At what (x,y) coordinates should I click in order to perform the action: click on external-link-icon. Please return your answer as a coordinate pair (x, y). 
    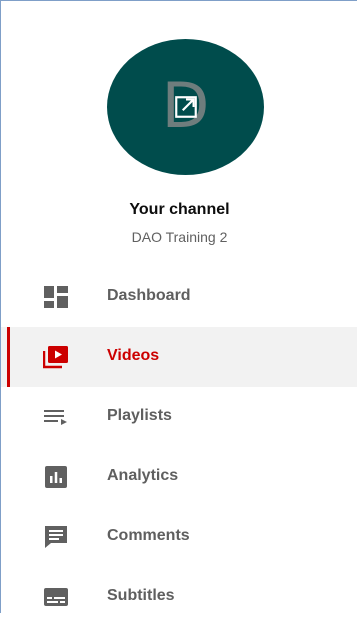
    Looking at the image, I should click on (185, 107).